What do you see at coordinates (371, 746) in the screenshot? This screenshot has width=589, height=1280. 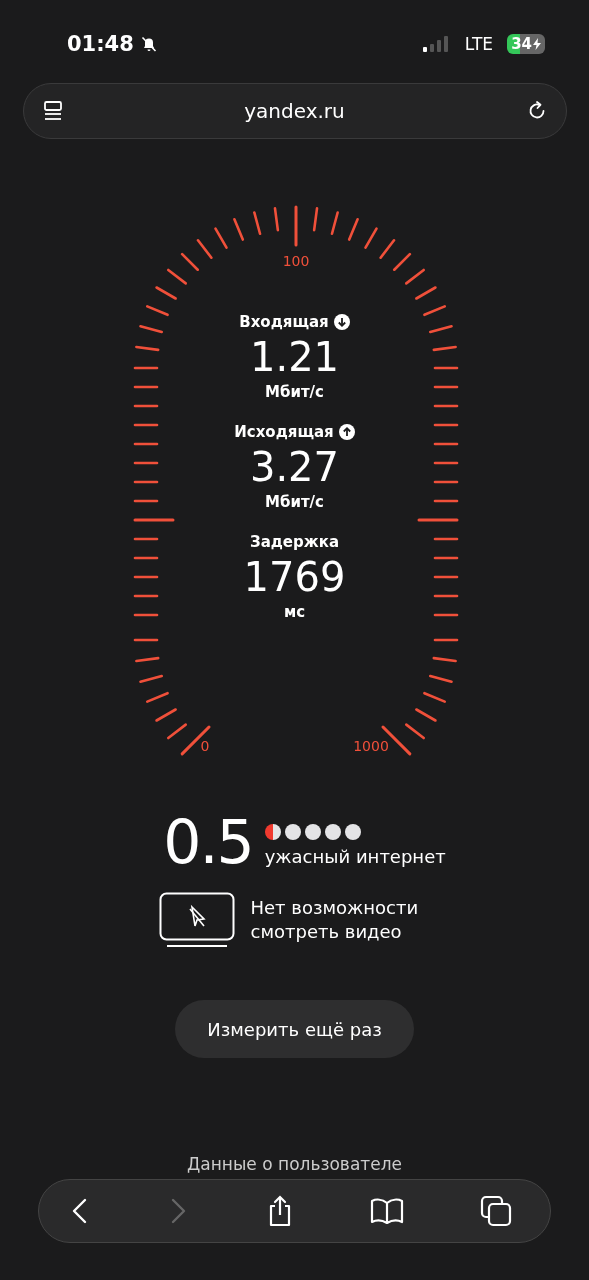 I see `scale-label: 1000` at bounding box center [371, 746].